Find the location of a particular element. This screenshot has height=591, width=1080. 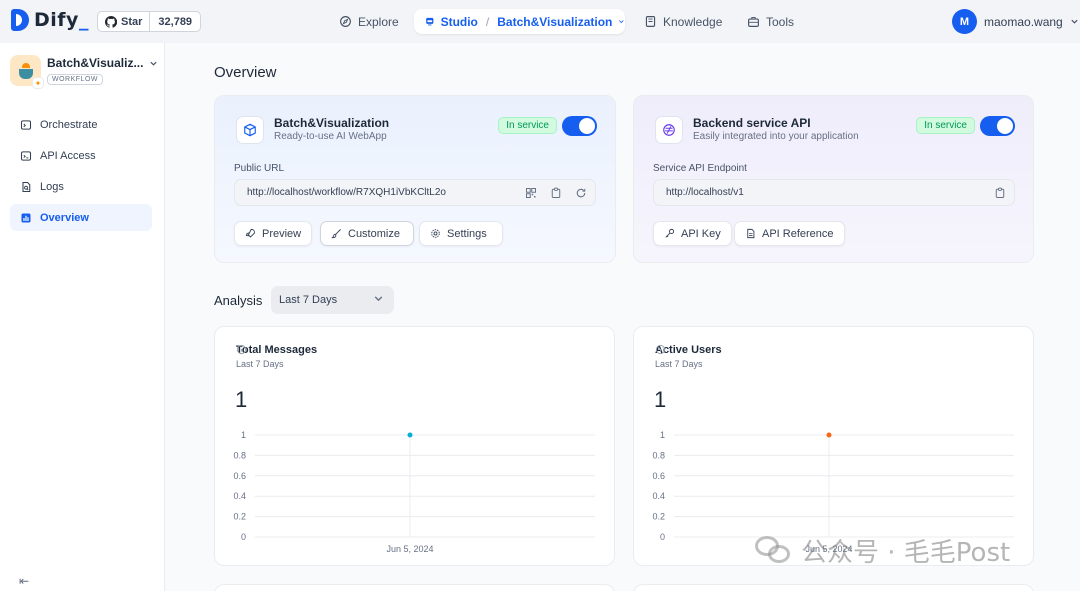

webapp-subtitle: Ready-to-use AI WebApp is located at coordinates (330, 136).